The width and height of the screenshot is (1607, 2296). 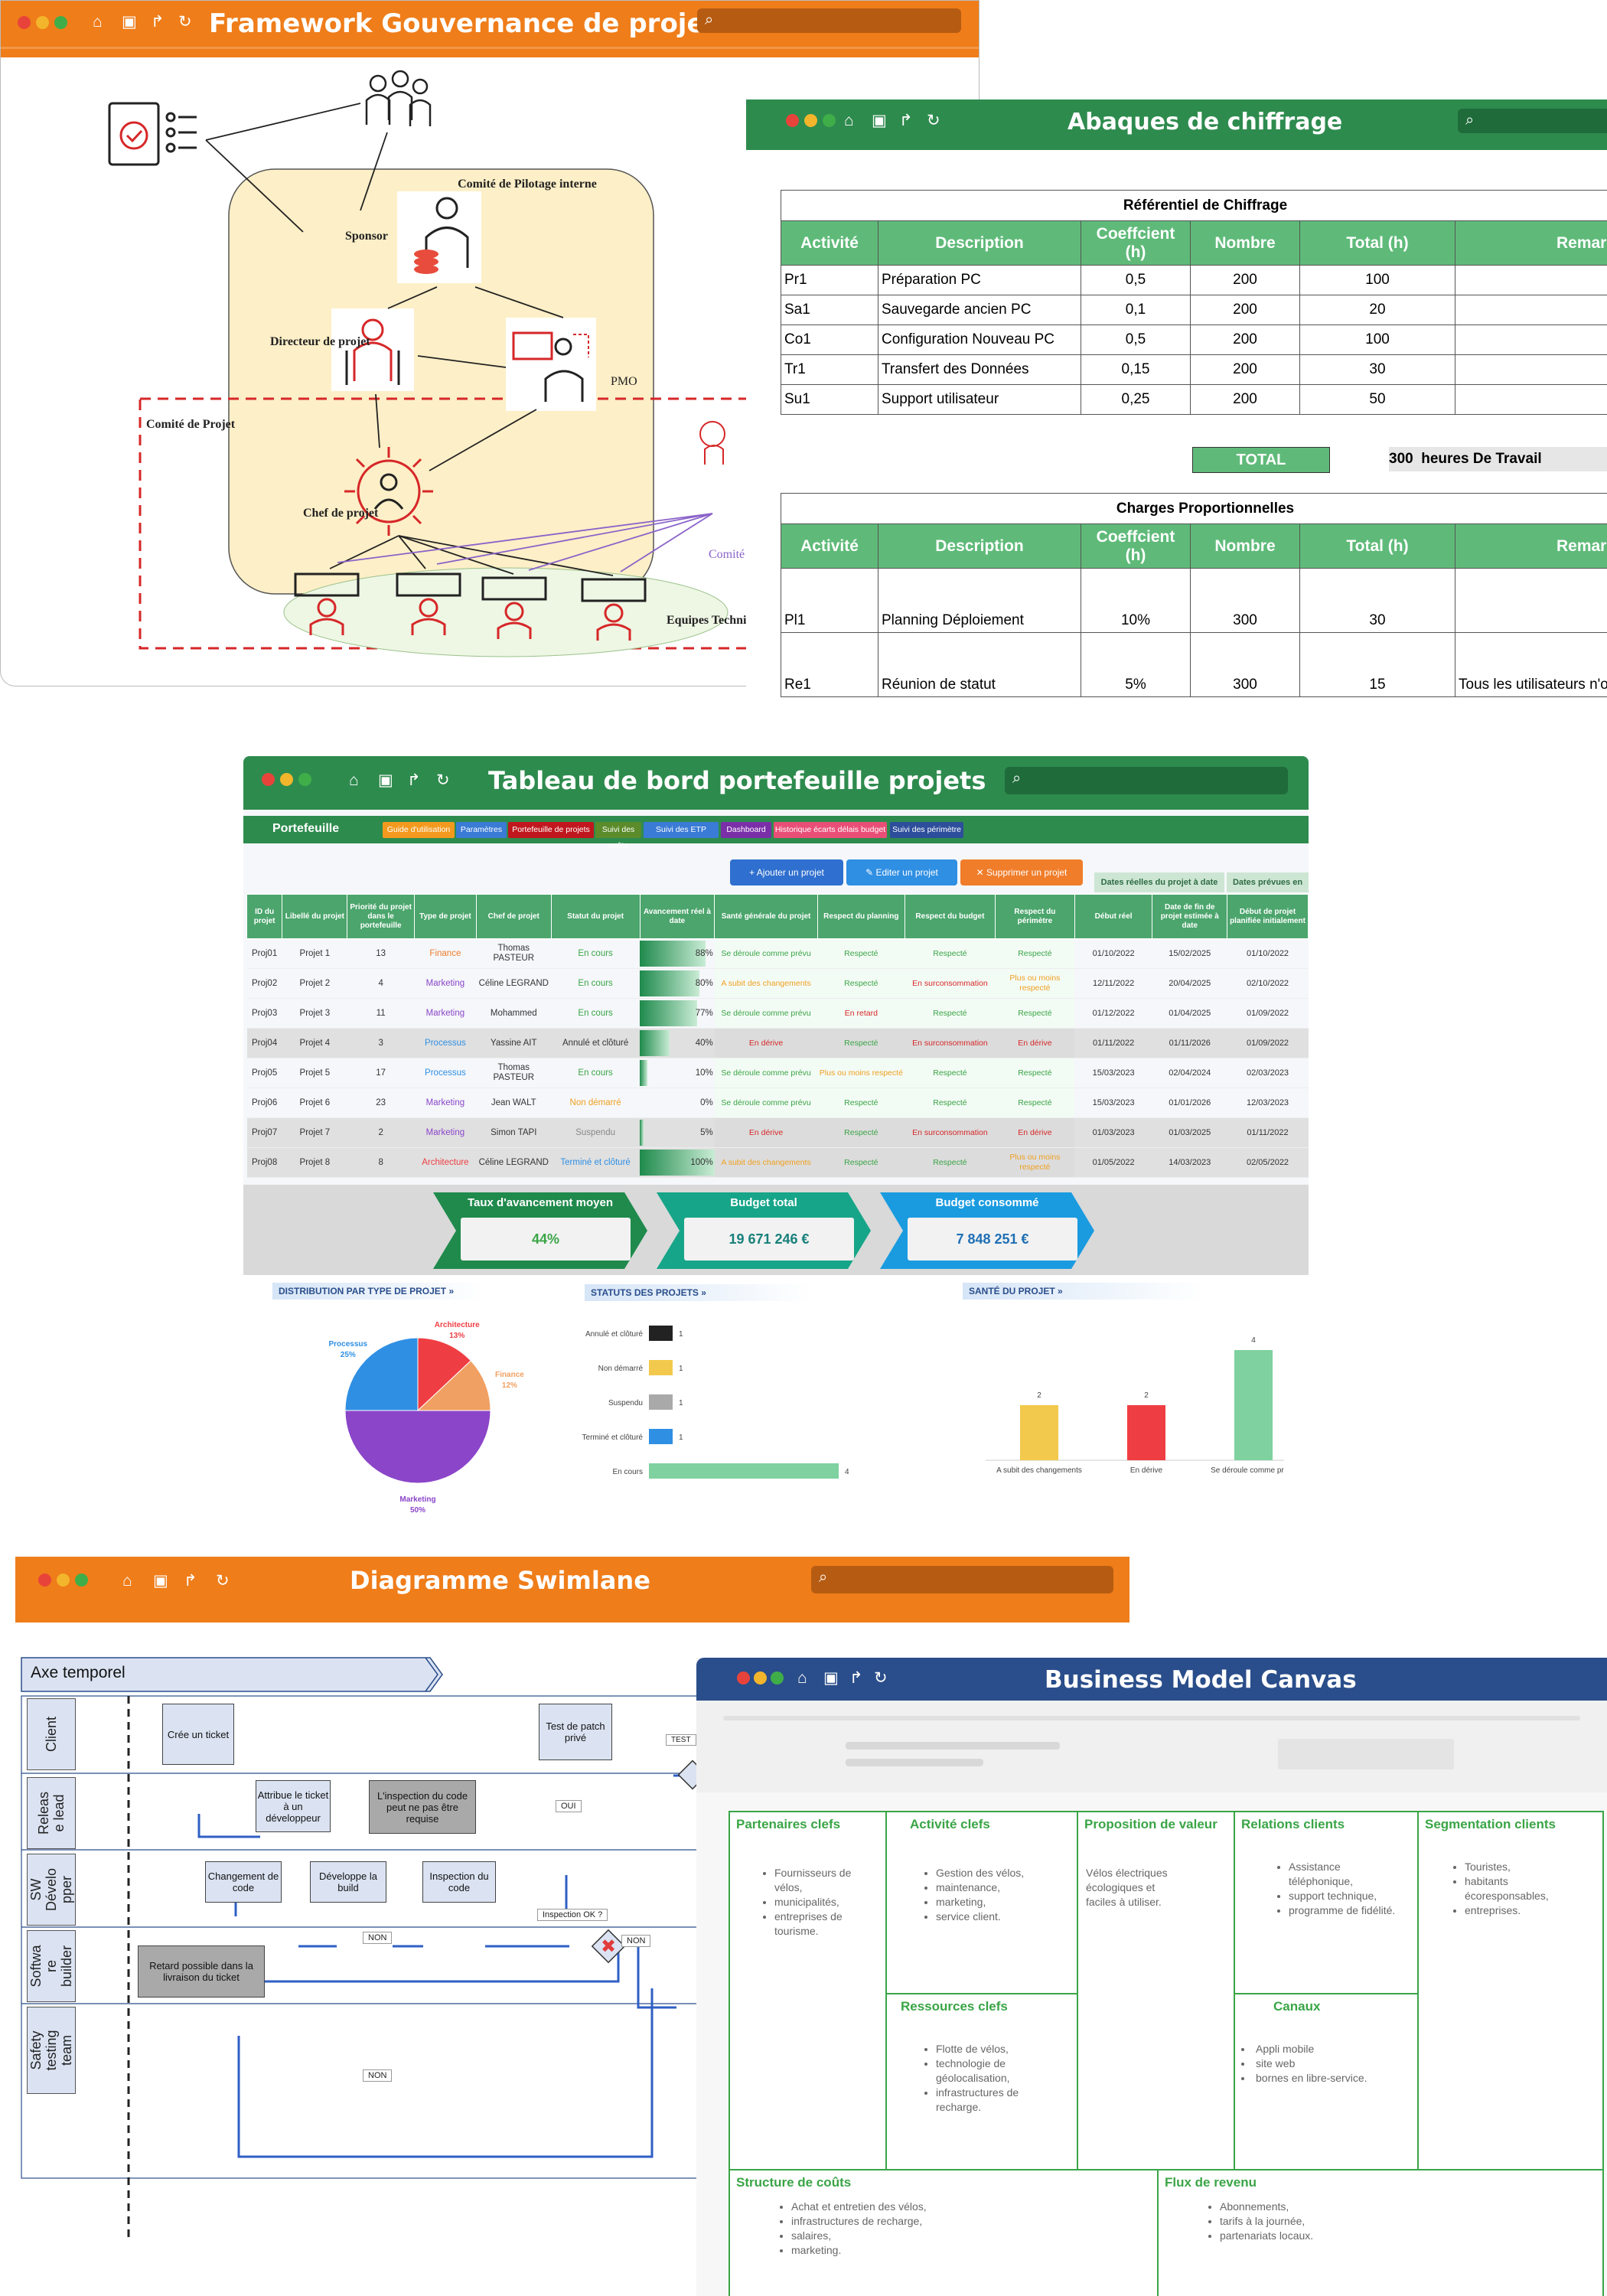 What do you see at coordinates (1022, 872) in the screenshot?
I see `delete-project-button: ✕ Supprimer un projet` at bounding box center [1022, 872].